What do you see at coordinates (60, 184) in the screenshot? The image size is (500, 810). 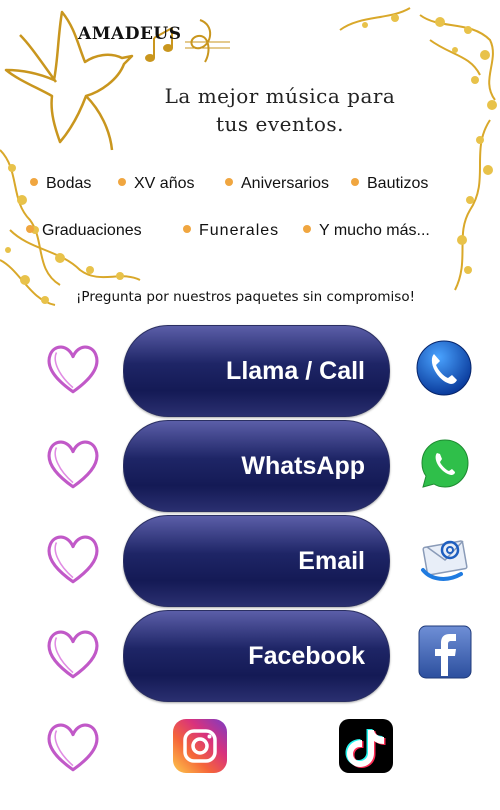 I see `service-item: Bodas` at bounding box center [60, 184].